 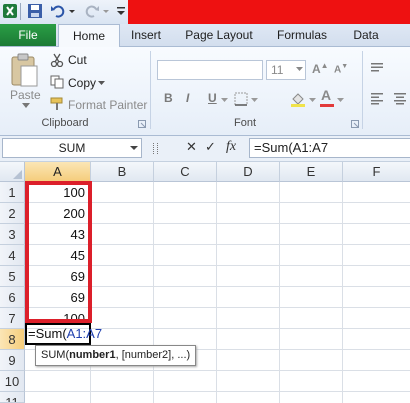 What do you see at coordinates (376, 172) in the screenshot?
I see `column-header-f: F` at bounding box center [376, 172].